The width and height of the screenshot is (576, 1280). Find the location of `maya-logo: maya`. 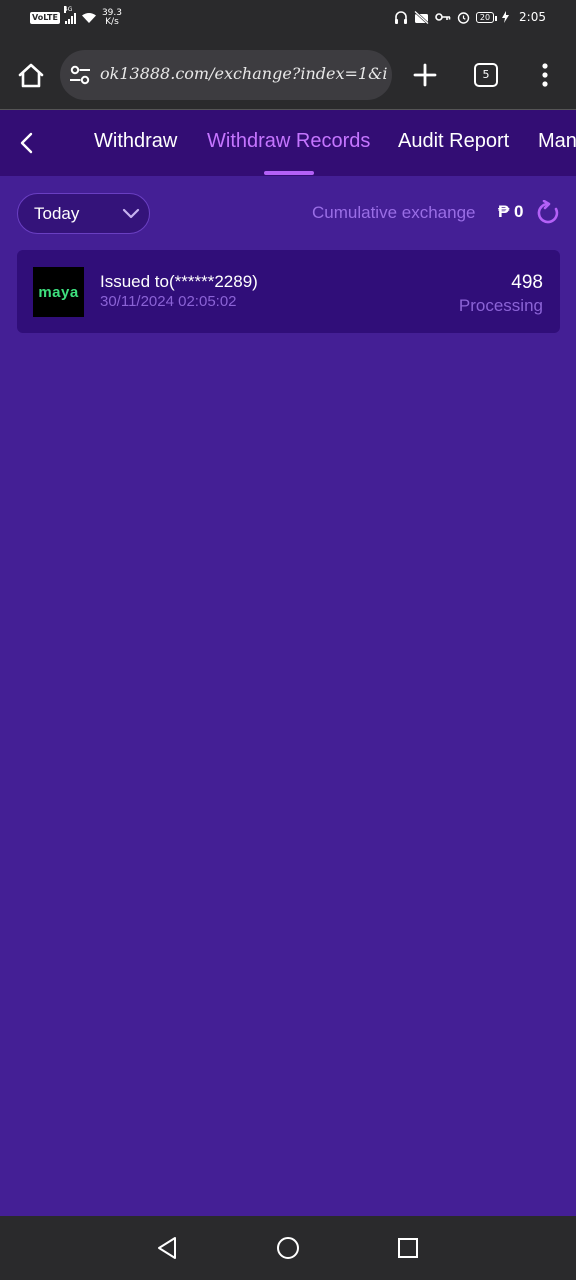

maya-logo: maya is located at coordinates (58, 292).